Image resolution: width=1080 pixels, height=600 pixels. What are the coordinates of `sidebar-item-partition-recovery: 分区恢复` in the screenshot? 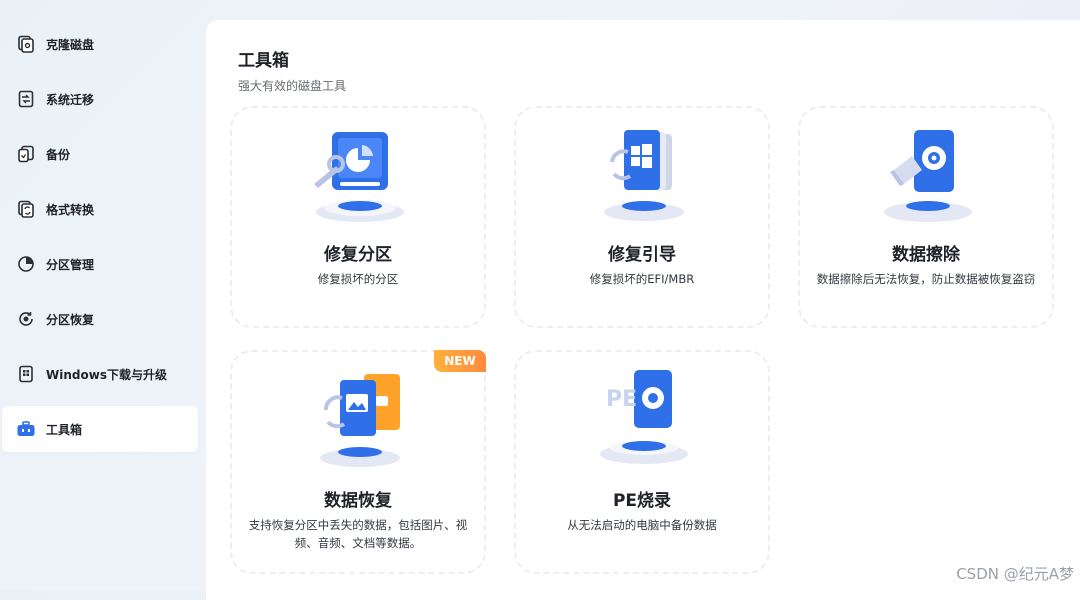 It's located at (100, 319).